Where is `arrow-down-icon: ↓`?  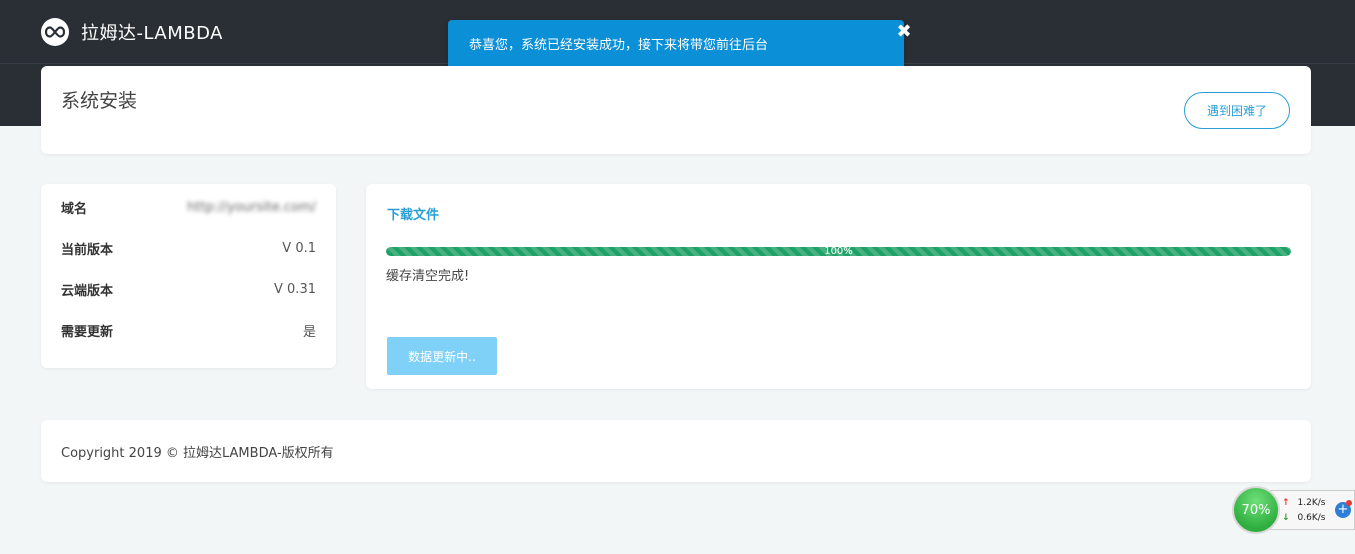 arrow-down-icon: ↓ is located at coordinates (1286, 518).